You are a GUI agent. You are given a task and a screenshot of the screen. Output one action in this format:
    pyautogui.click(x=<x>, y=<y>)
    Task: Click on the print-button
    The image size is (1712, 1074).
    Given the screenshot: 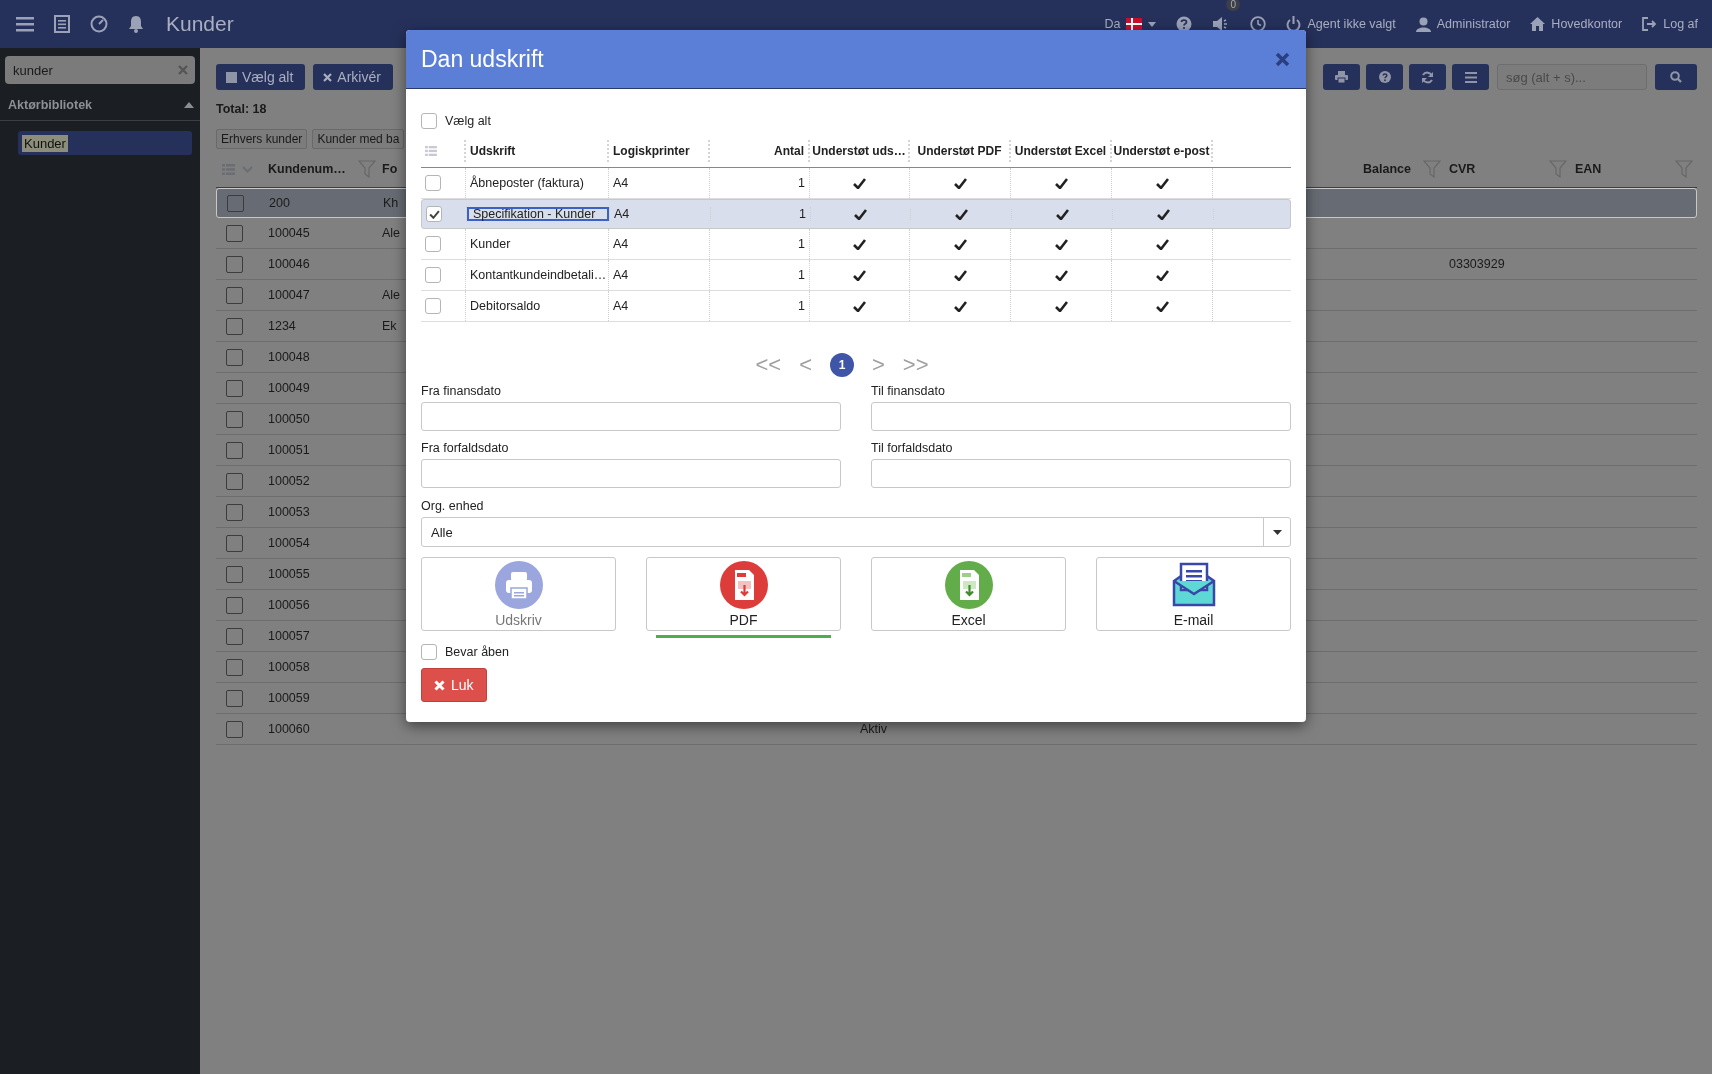 What is the action you would take?
    pyautogui.click(x=1341, y=77)
    